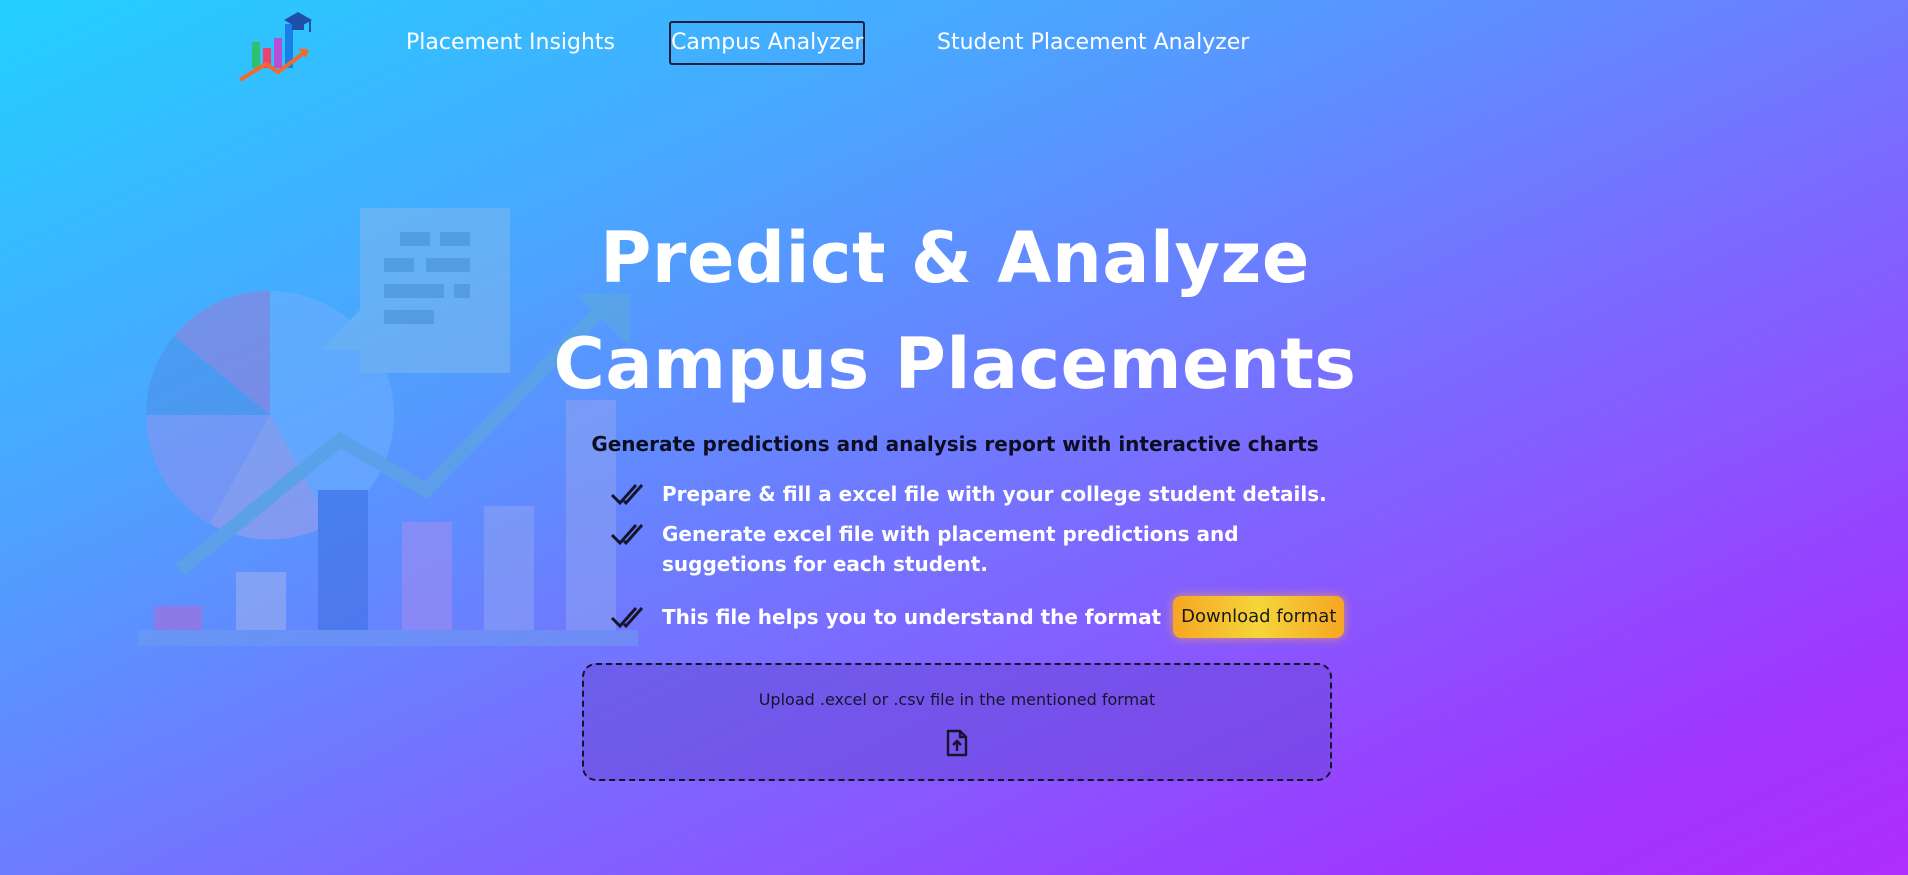 The width and height of the screenshot is (1908, 875). I want to click on nav-student-placement-analyzer: Student Placement Analyzer, so click(1093, 43).